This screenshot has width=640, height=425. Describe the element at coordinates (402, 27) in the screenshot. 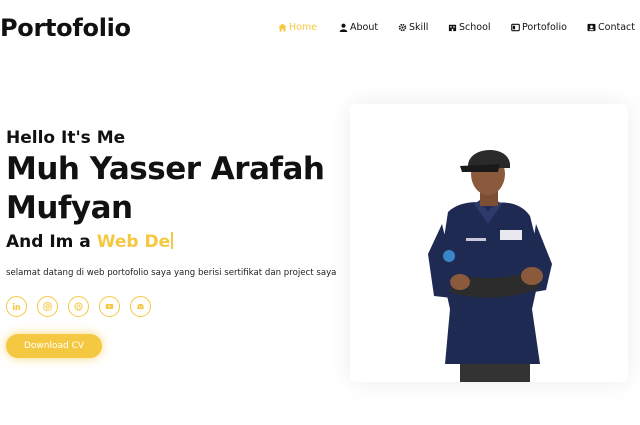

I see `gear-icon` at that location.